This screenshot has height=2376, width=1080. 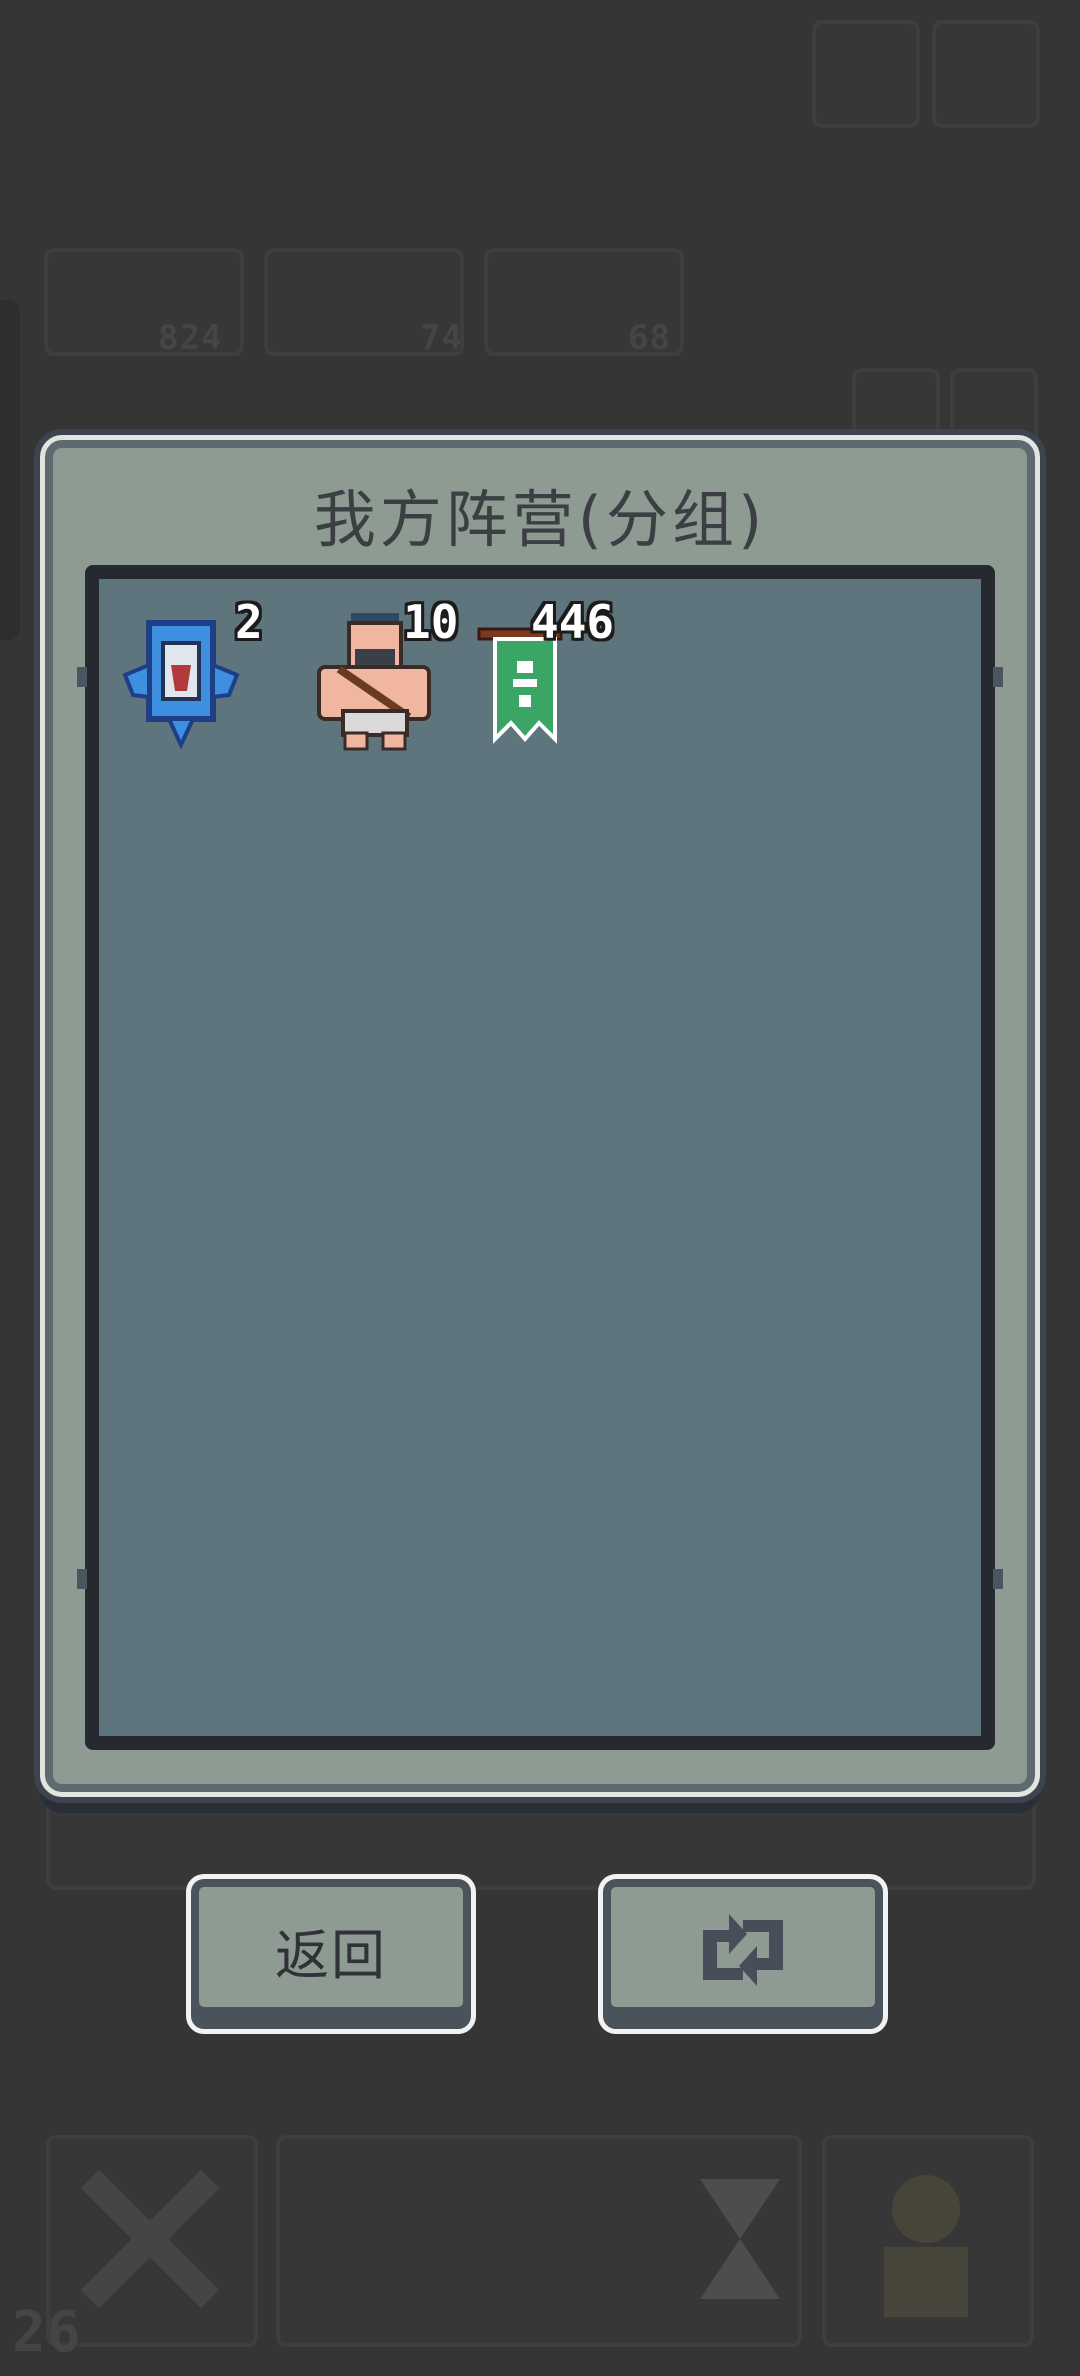 I want to click on refresh-icon, so click(x=743, y=1950).